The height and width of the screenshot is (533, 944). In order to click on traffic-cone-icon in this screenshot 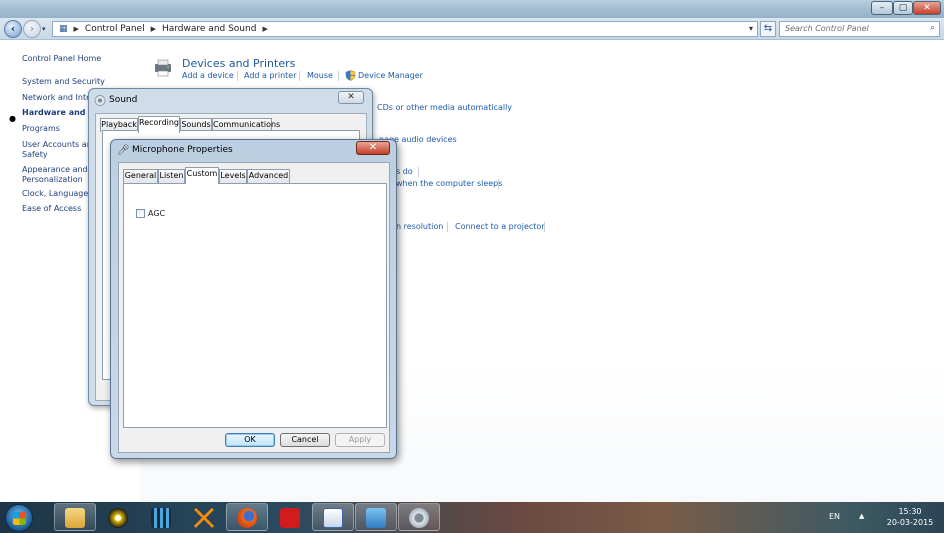, I will do `click(204, 518)`.